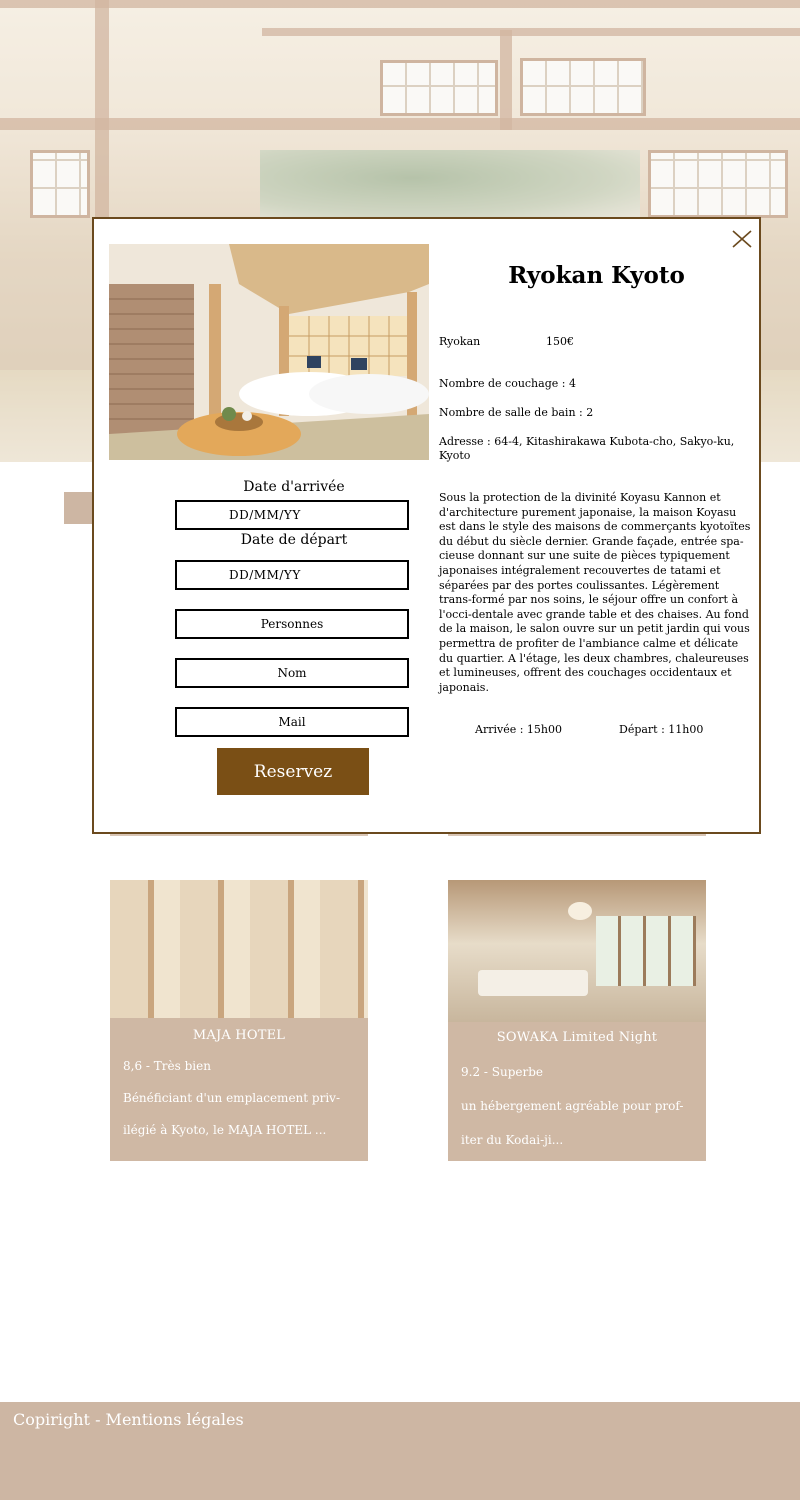 This screenshot has width=800, height=1500. Describe the element at coordinates (742, 239) in the screenshot. I see `close-x-icon` at that location.